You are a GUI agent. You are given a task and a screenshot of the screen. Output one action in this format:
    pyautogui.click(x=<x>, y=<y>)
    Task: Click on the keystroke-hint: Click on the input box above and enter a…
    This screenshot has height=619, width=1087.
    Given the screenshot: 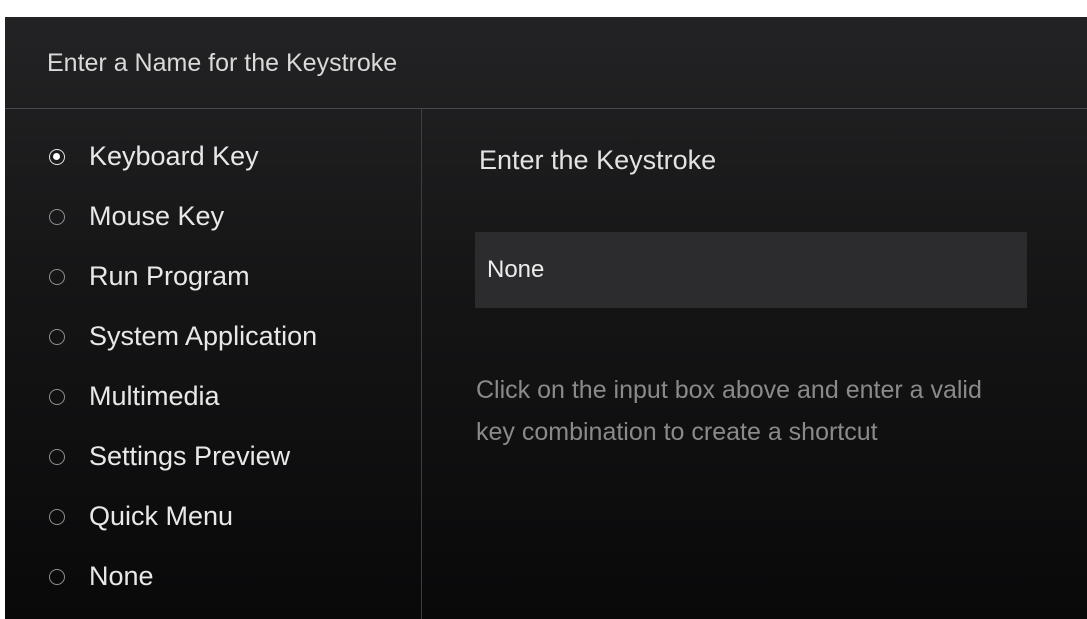 What is the action you would take?
    pyautogui.click(x=729, y=411)
    